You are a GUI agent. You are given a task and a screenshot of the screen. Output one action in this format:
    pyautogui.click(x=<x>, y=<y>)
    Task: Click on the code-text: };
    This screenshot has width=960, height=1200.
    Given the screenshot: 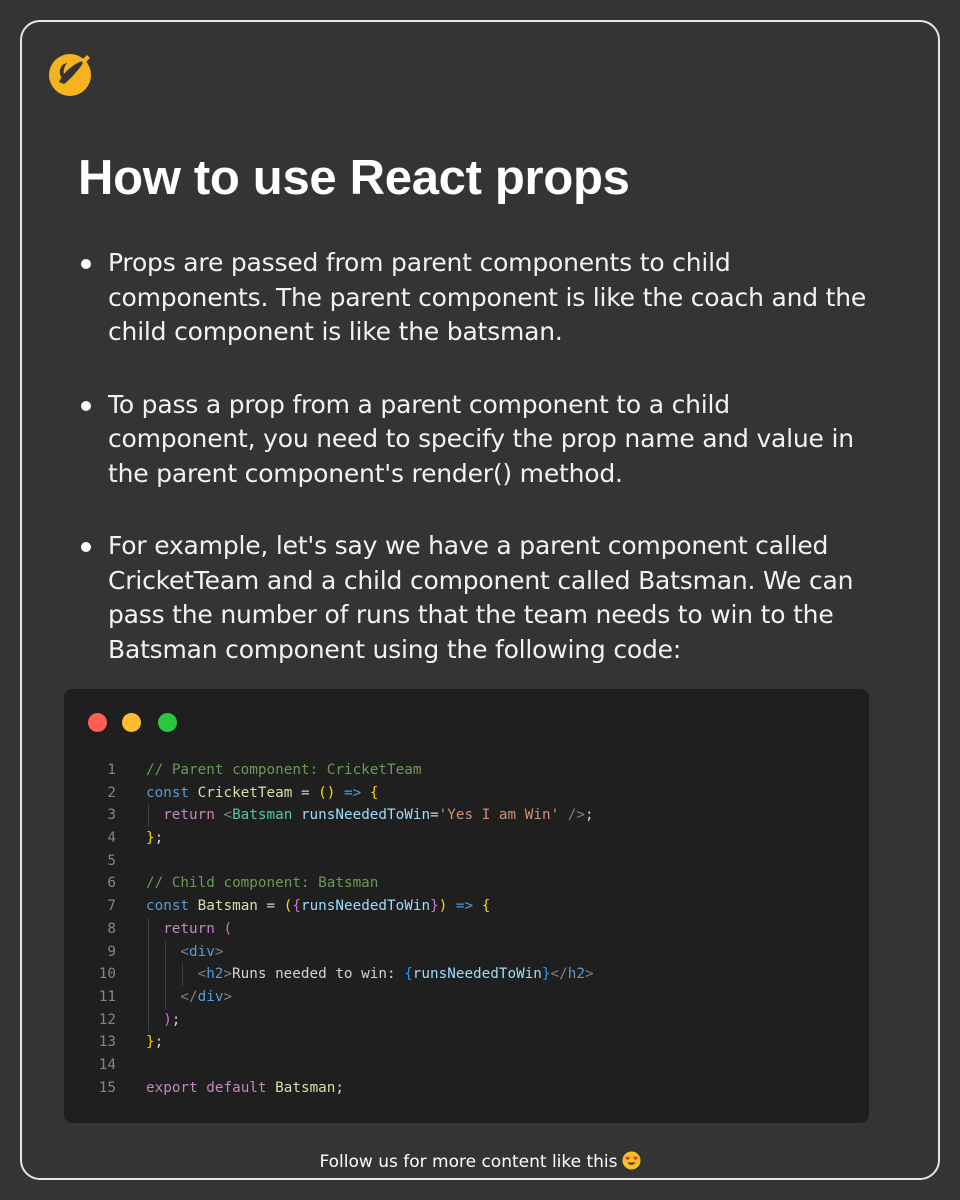 What is the action you would take?
    pyautogui.click(x=154, y=838)
    